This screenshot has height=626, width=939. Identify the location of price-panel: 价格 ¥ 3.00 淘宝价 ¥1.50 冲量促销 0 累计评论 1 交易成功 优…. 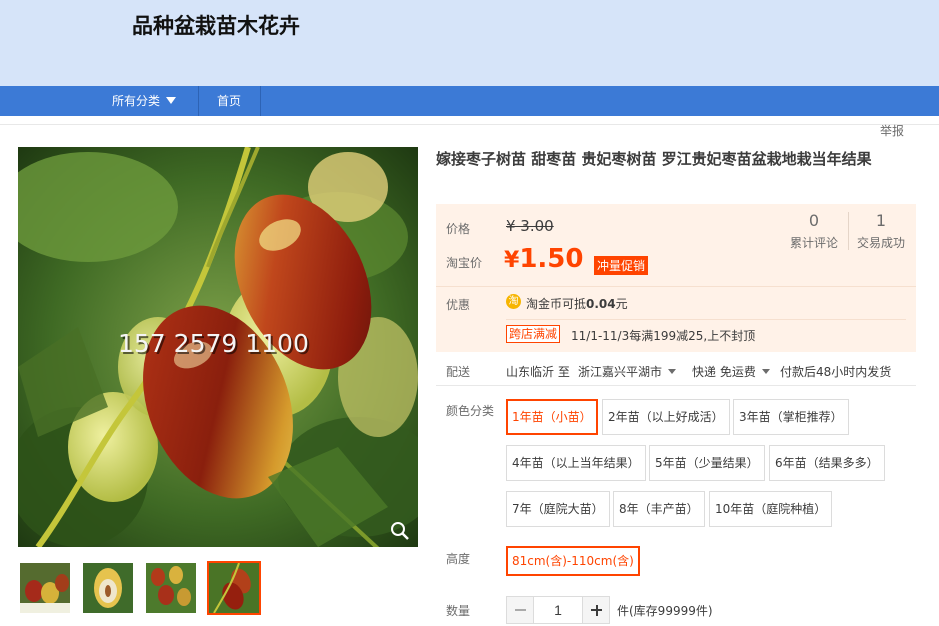
(676, 278).